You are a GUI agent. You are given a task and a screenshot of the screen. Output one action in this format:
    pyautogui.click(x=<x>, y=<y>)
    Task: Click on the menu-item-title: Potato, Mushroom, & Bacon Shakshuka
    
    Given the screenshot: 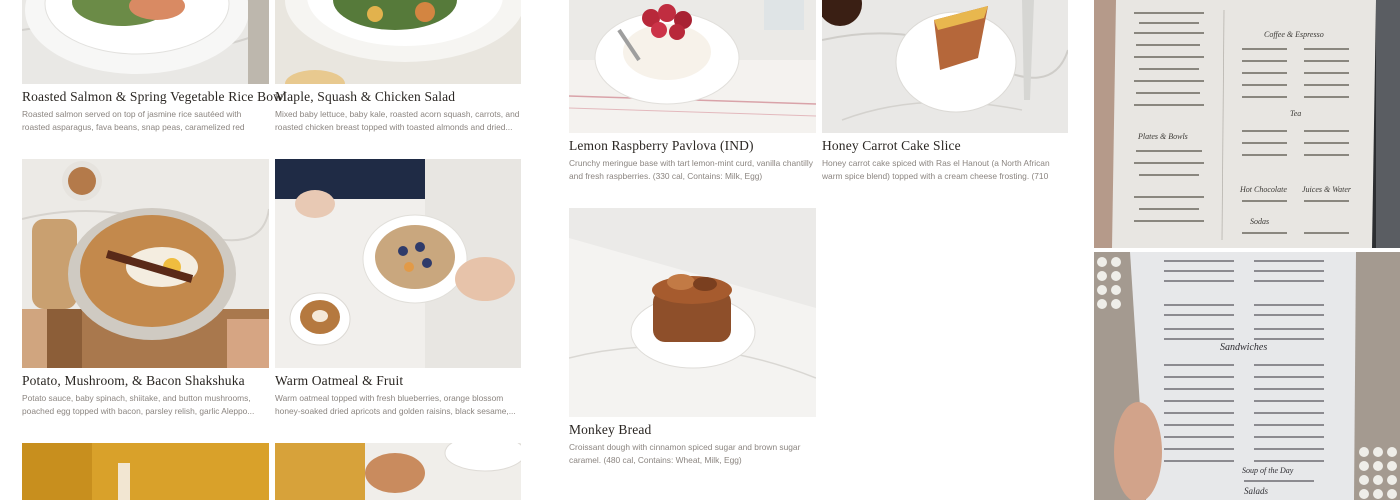 What is the action you would take?
    pyautogui.click(x=153, y=381)
    